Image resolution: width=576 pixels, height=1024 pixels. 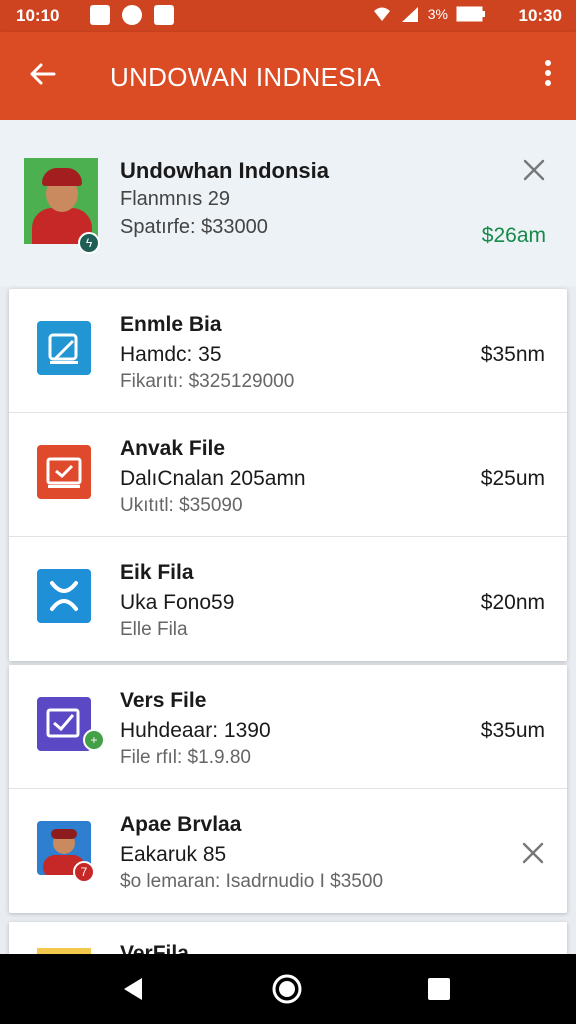 I want to click on battery-percent: 3%, so click(x=437, y=14).